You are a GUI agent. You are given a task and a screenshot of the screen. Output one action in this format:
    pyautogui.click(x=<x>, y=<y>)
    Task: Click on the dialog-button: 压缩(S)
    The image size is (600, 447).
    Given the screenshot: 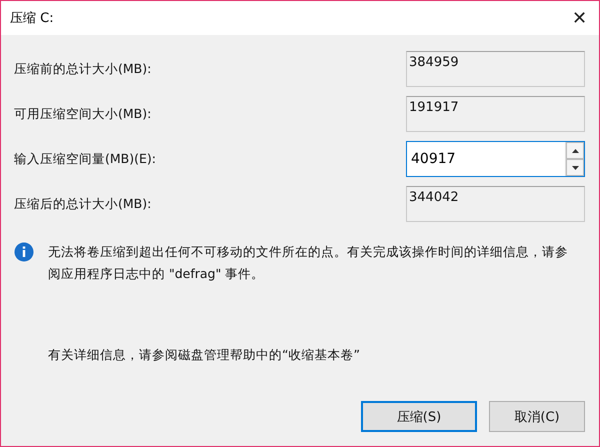 What is the action you would take?
    pyautogui.click(x=419, y=416)
    